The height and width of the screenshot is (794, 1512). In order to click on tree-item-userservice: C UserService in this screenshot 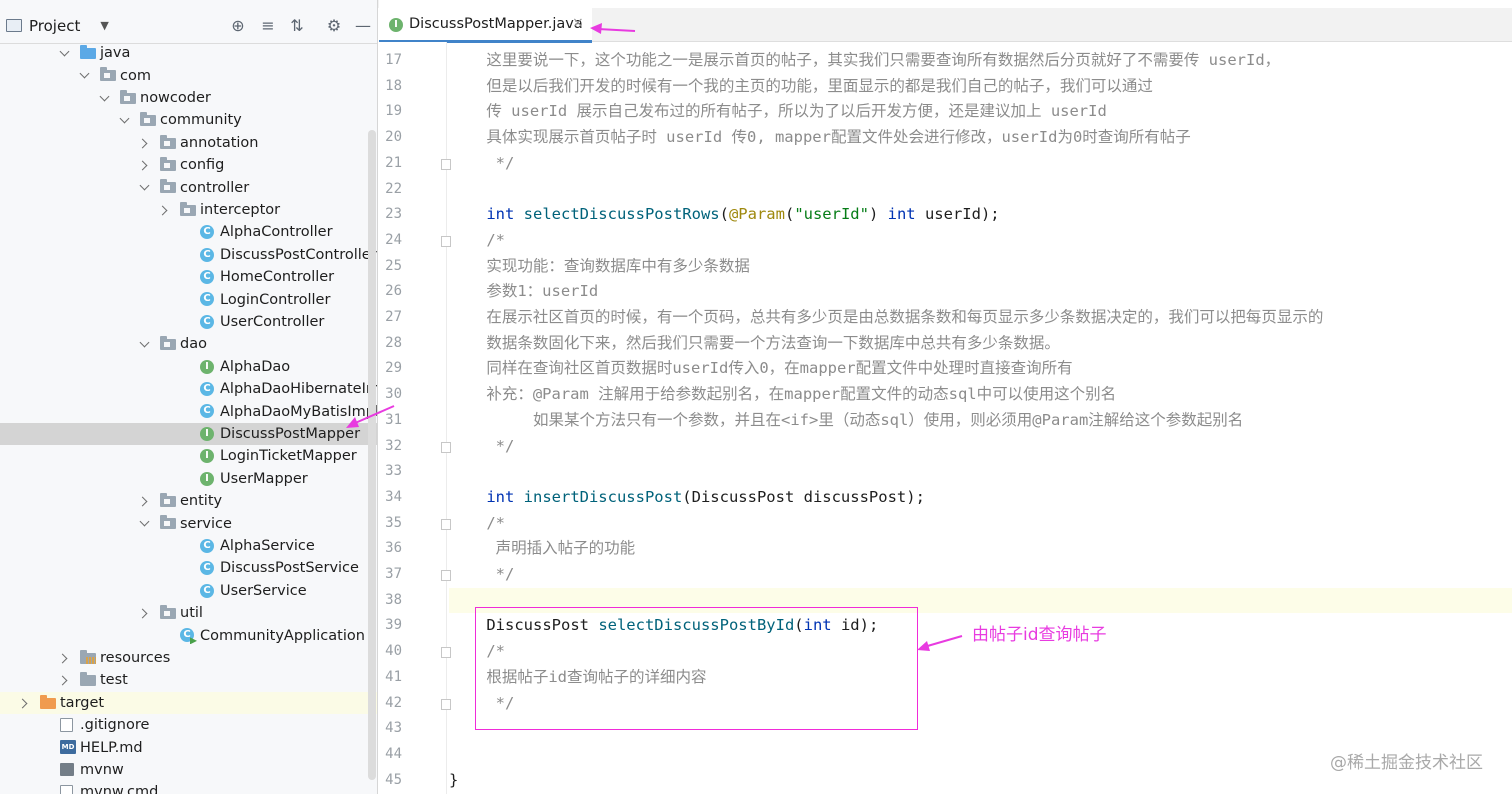, I will do `click(188, 591)`.